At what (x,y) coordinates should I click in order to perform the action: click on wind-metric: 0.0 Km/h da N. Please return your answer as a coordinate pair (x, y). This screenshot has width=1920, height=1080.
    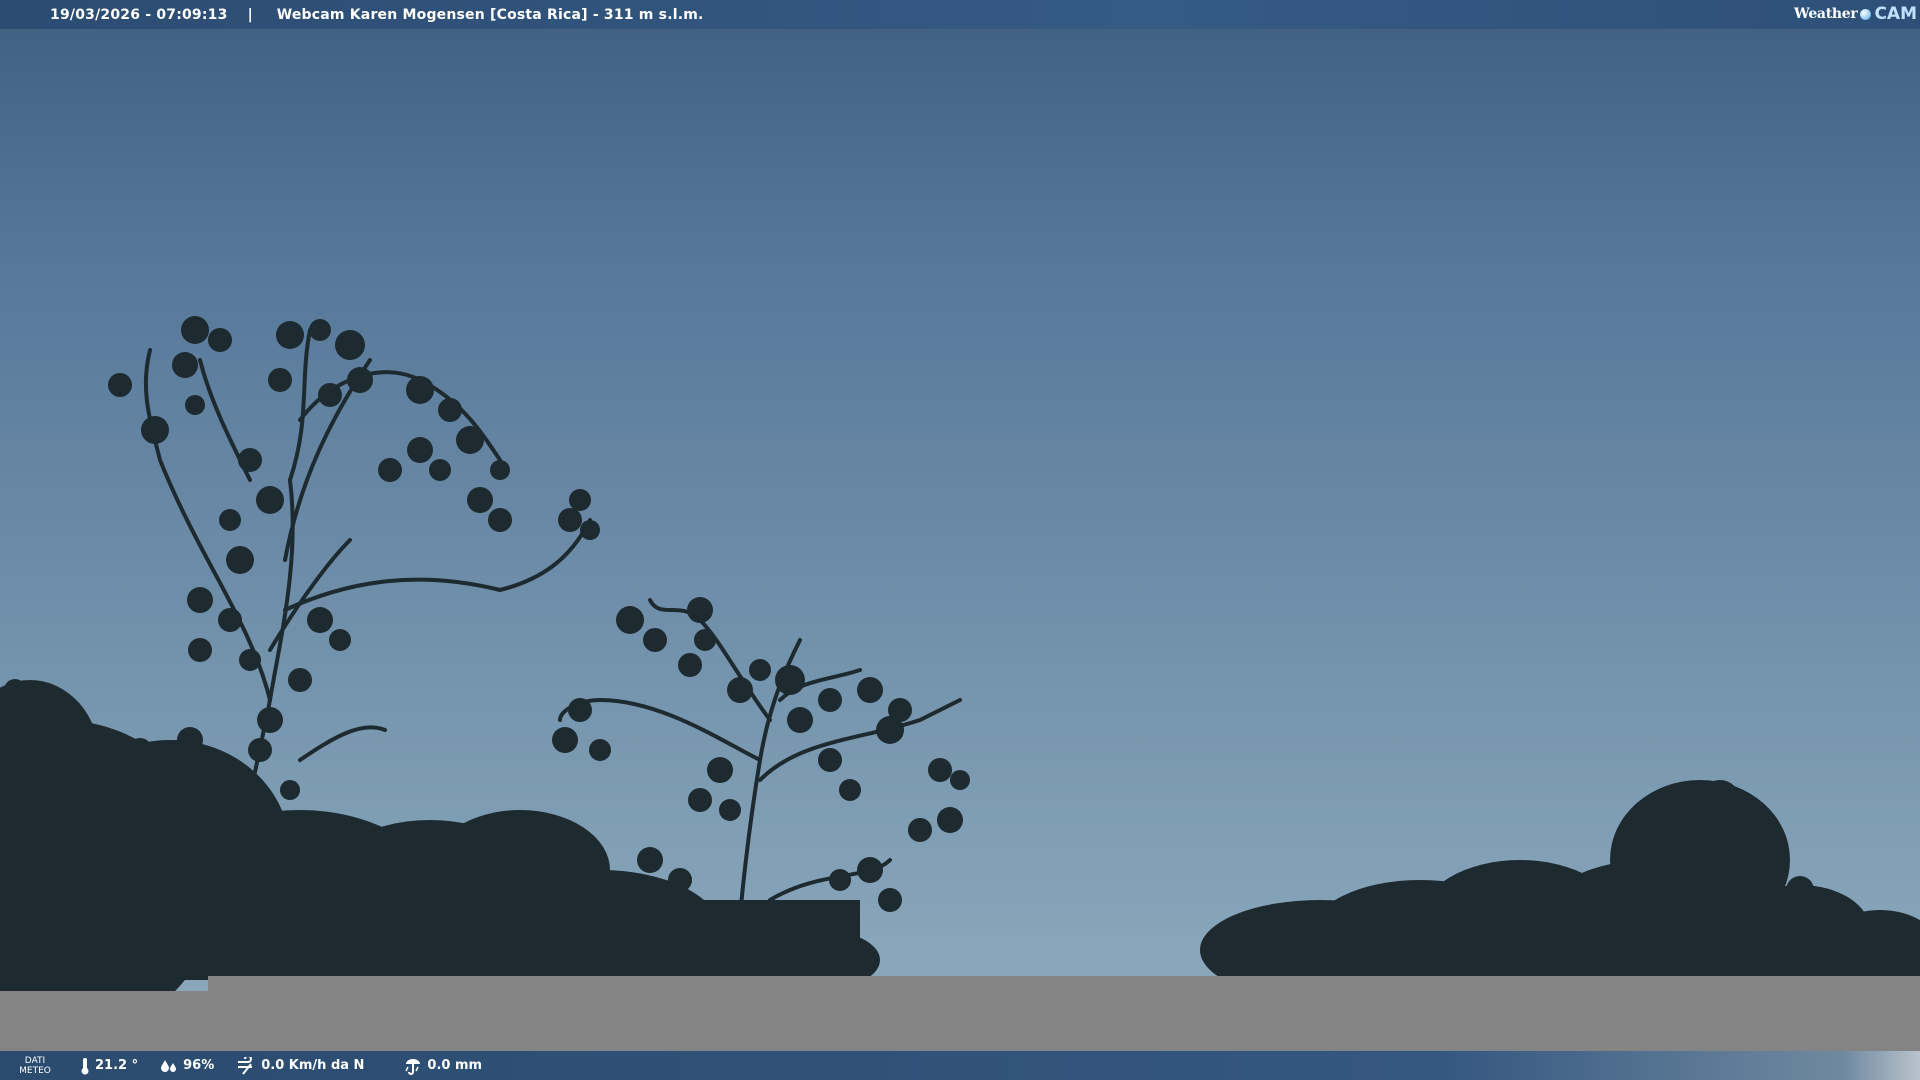
    Looking at the image, I should click on (300, 1065).